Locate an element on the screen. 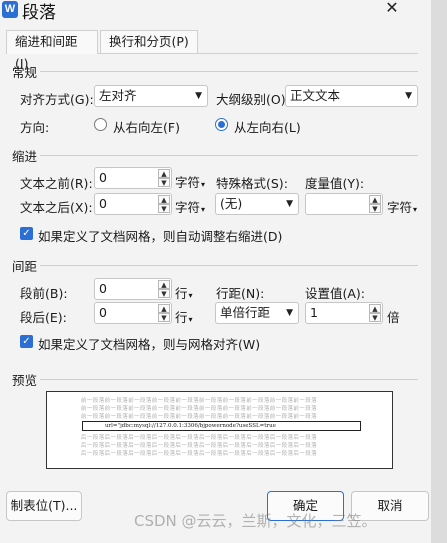  section-indent-title: 缩进 is located at coordinates (25, 156).